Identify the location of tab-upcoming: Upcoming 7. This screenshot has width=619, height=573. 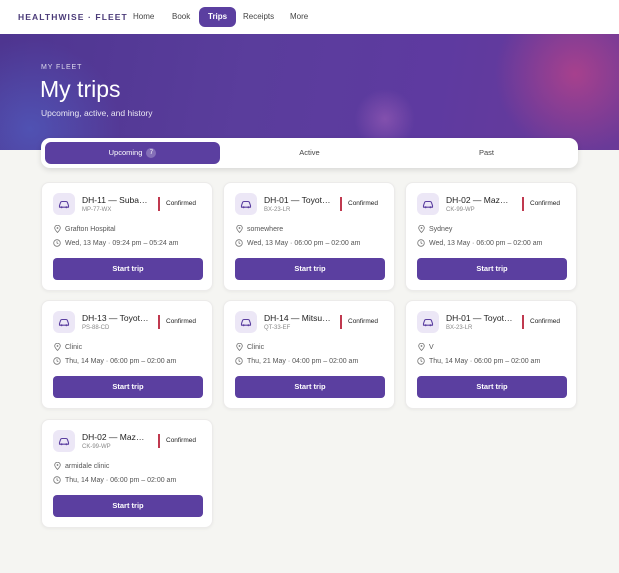
(132, 153).